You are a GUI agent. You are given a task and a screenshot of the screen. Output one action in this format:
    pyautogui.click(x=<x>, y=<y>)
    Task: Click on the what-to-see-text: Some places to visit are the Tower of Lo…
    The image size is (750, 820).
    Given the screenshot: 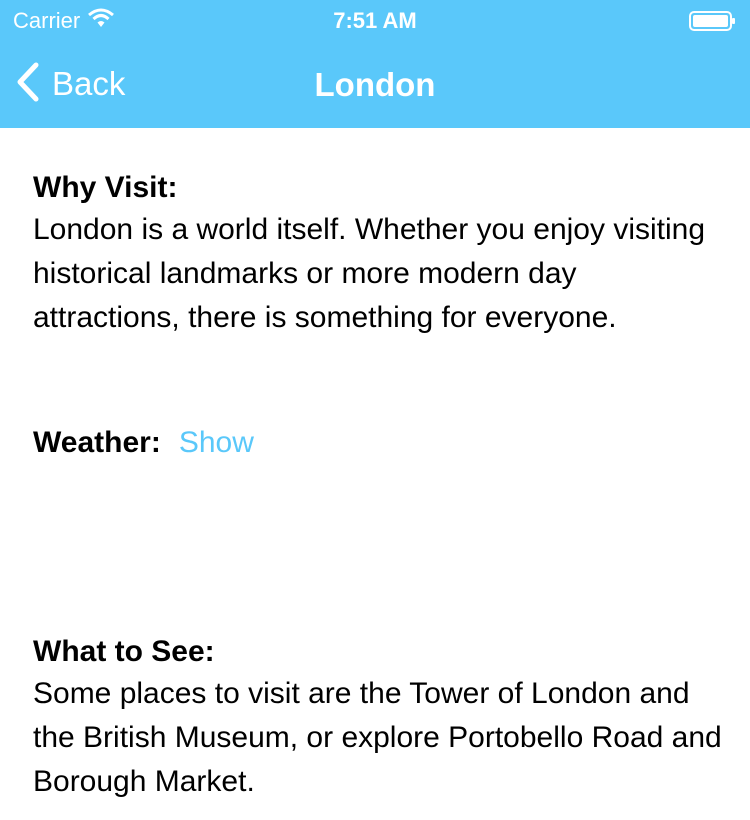 What is the action you would take?
    pyautogui.click(x=377, y=737)
    